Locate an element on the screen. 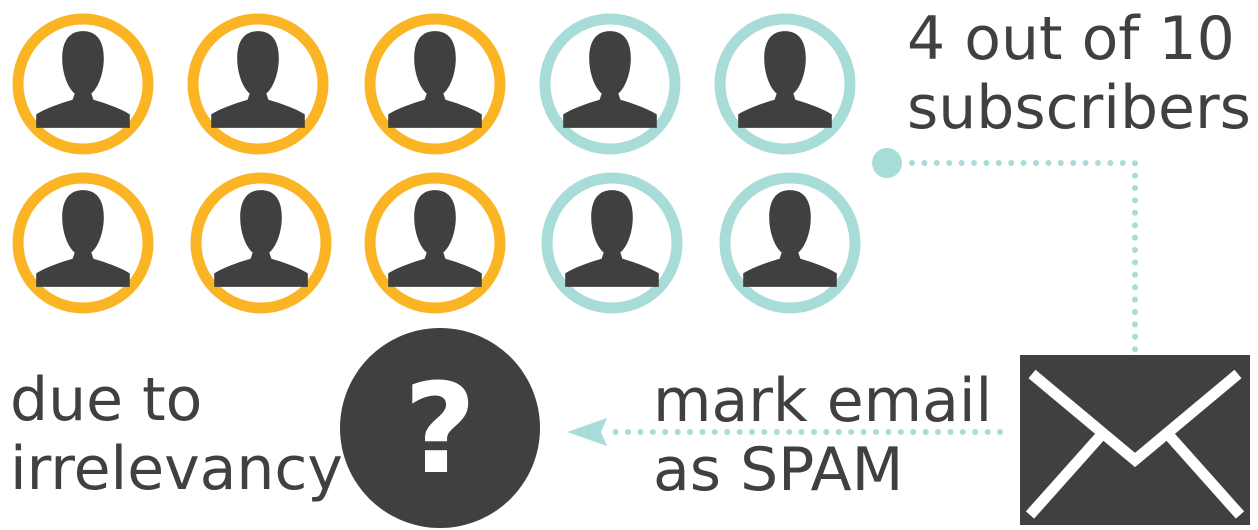 This screenshot has height=530, width=1258. action-caption-line-2: as SPAM is located at coordinates (778, 470).